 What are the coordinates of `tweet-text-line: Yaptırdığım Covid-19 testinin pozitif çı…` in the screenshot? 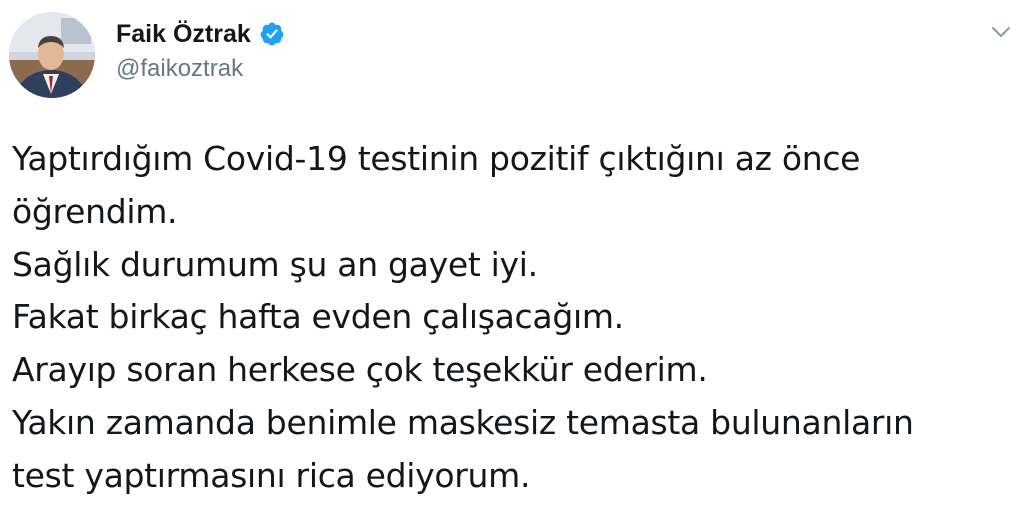 It's located at (436, 158).